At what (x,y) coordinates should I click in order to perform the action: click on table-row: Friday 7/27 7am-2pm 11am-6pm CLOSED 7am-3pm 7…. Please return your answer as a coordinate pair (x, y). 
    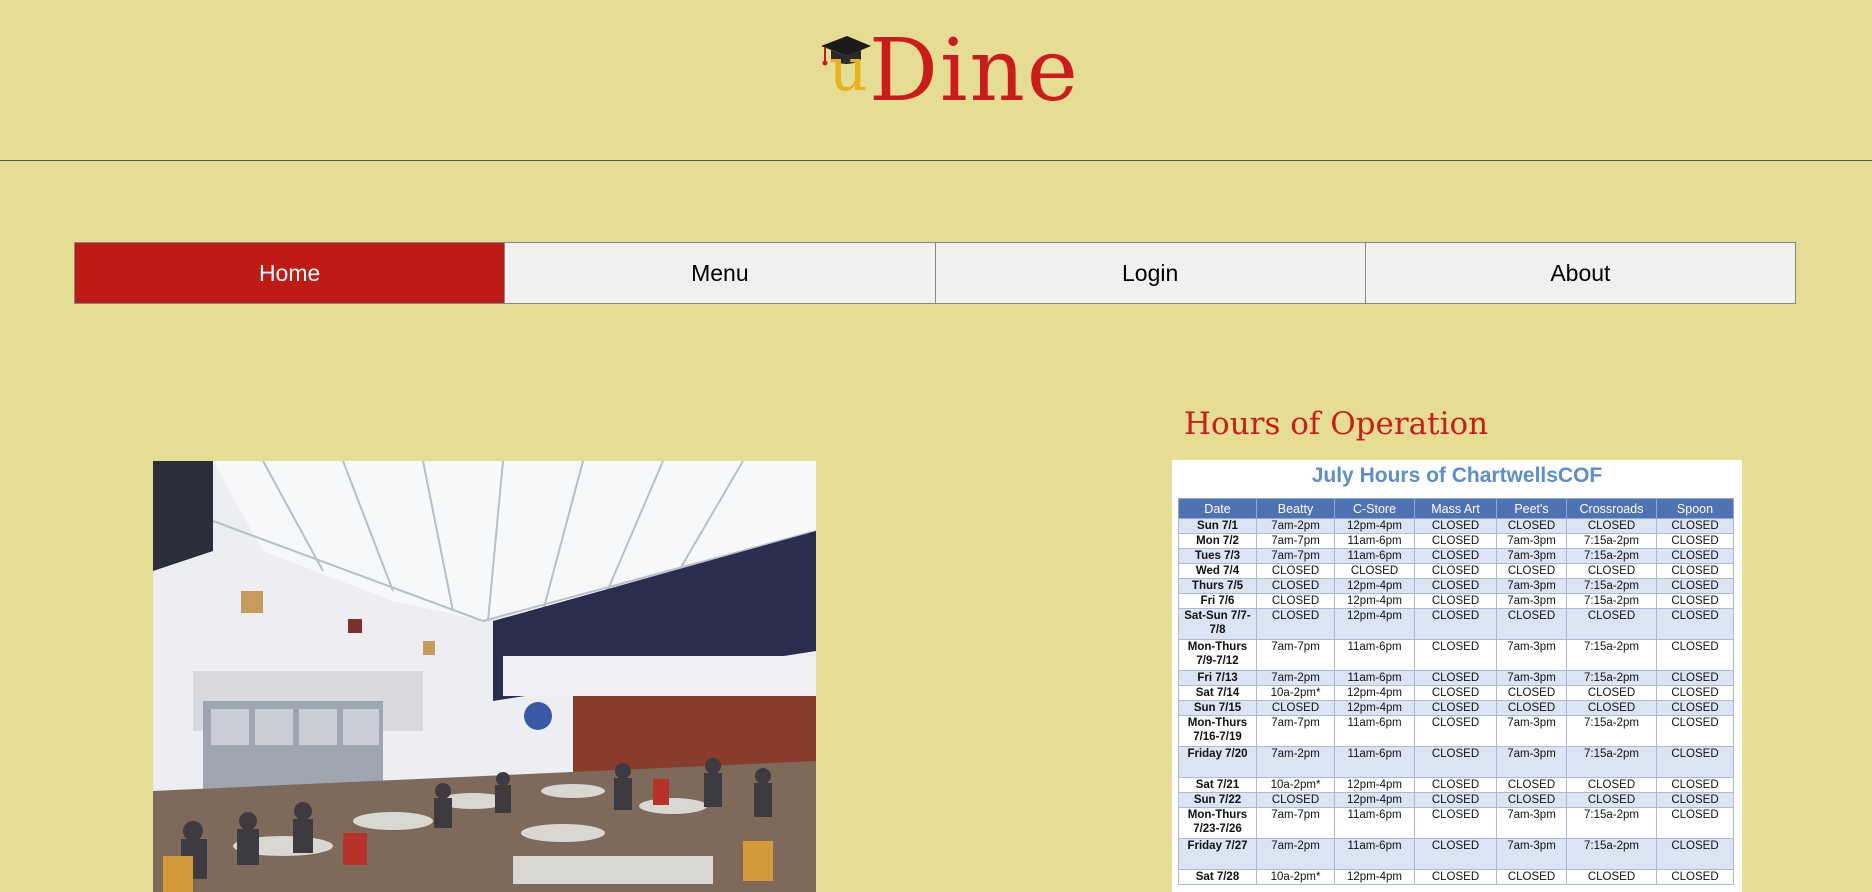
    Looking at the image, I should click on (1456, 854).